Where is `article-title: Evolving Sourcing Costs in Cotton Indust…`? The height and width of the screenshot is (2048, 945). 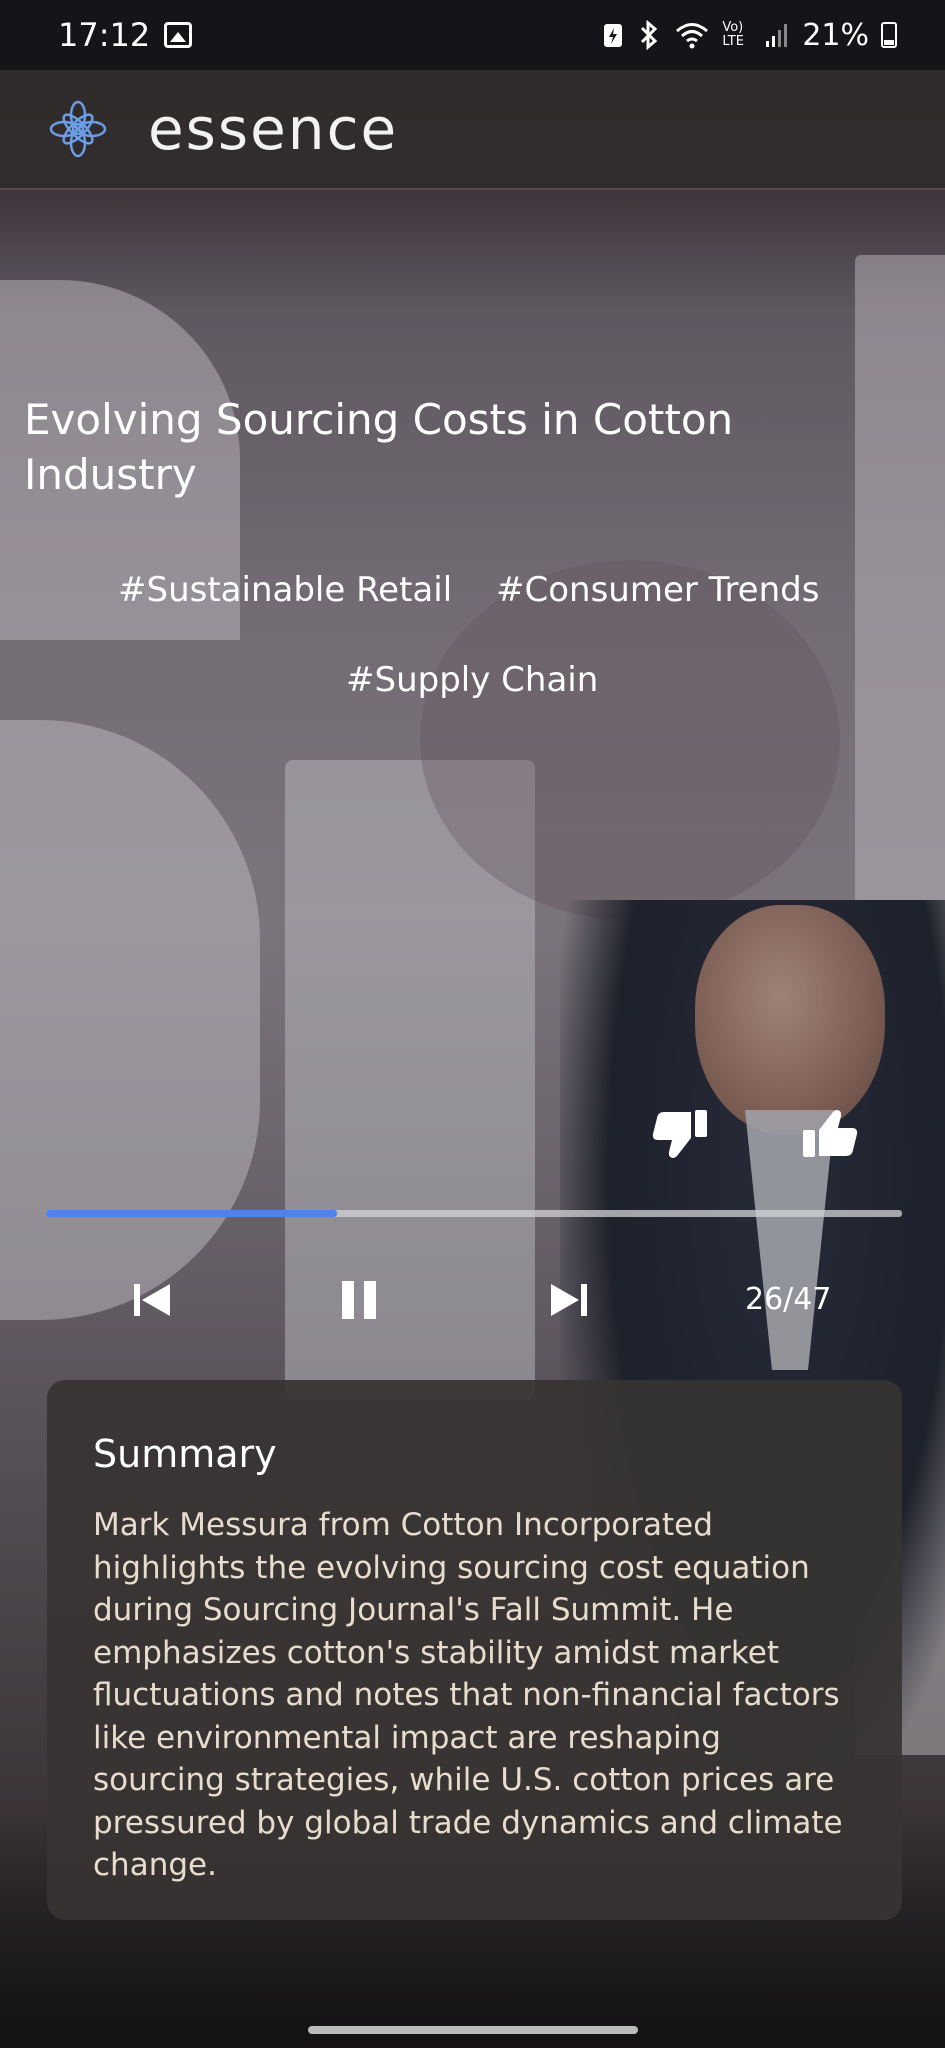
article-title: Evolving Sourcing Costs in Cotton Indust… is located at coordinates (379, 447).